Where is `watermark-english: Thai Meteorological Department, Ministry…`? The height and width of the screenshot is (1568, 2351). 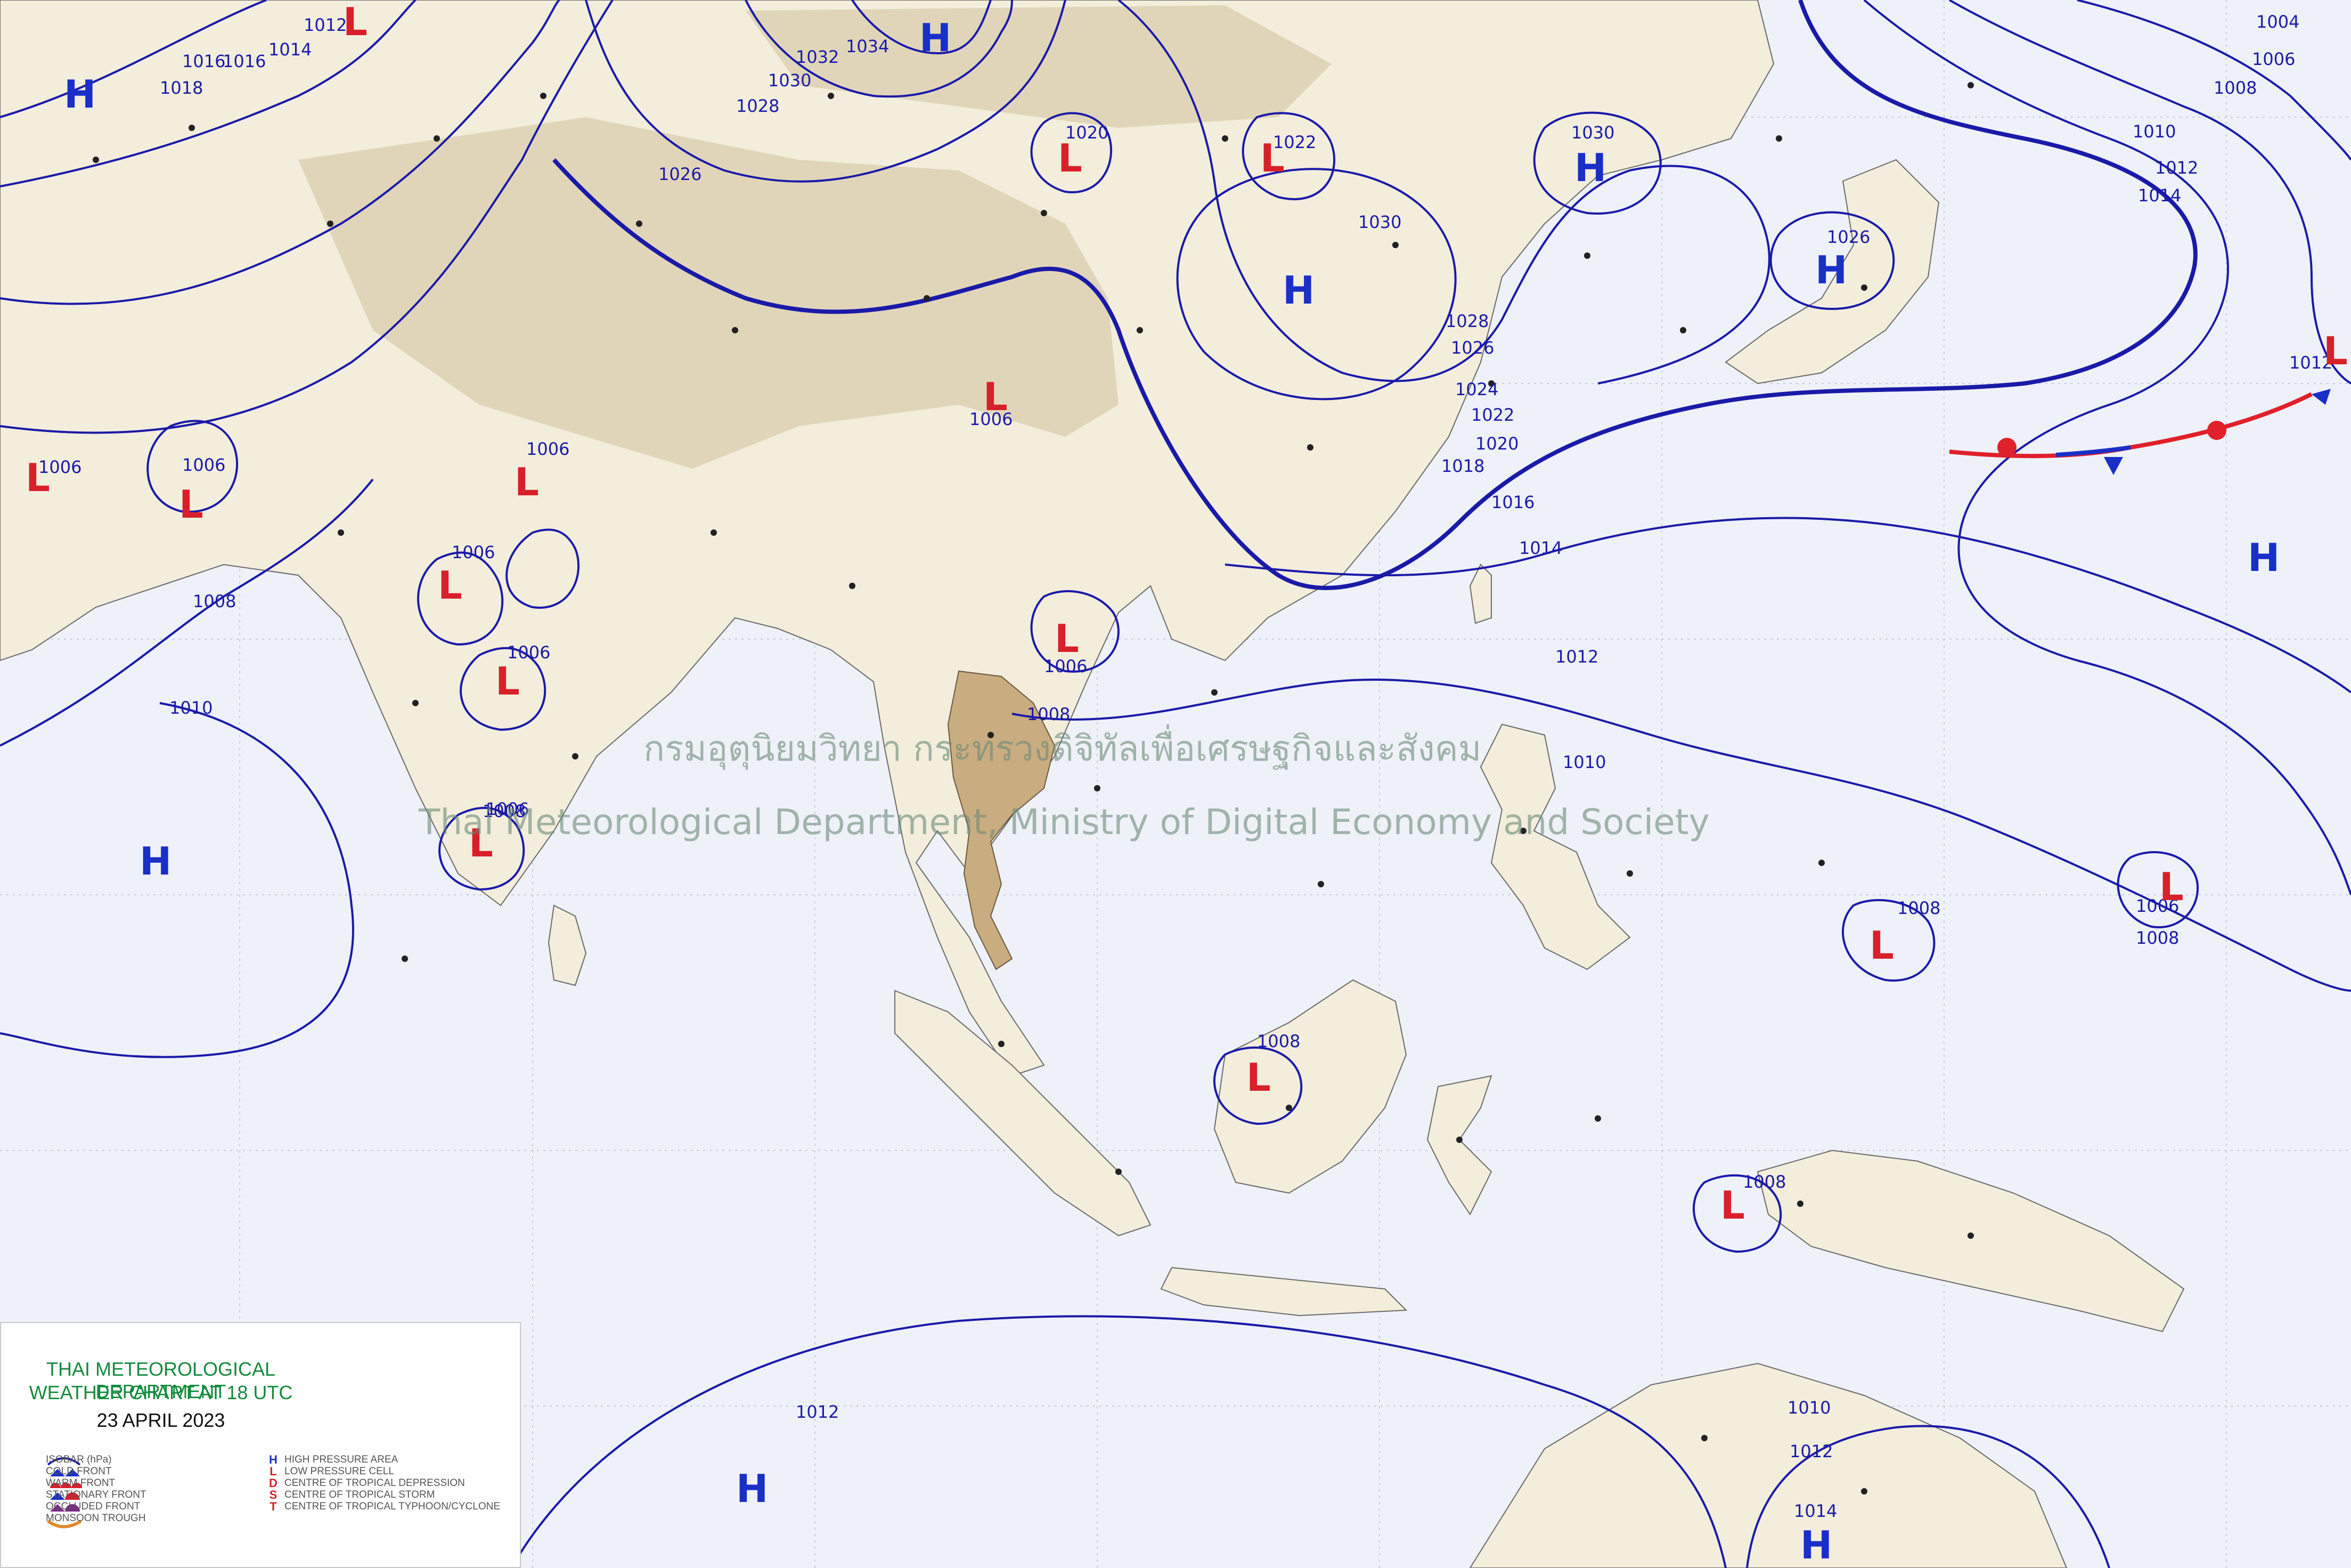 watermark-english: Thai Meteorological Department, Ministry… is located at coordinates (1064, 823).